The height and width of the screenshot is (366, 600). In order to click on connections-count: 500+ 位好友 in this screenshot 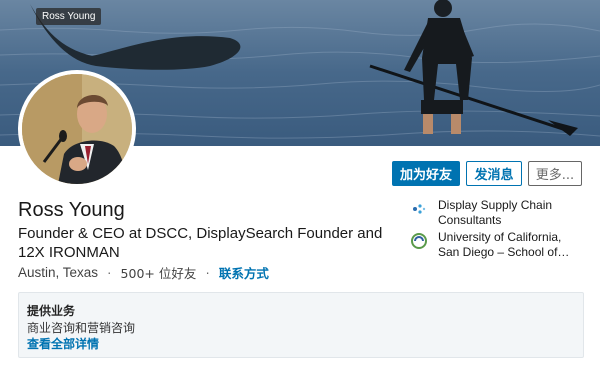, I will do `click(159, 272)`.